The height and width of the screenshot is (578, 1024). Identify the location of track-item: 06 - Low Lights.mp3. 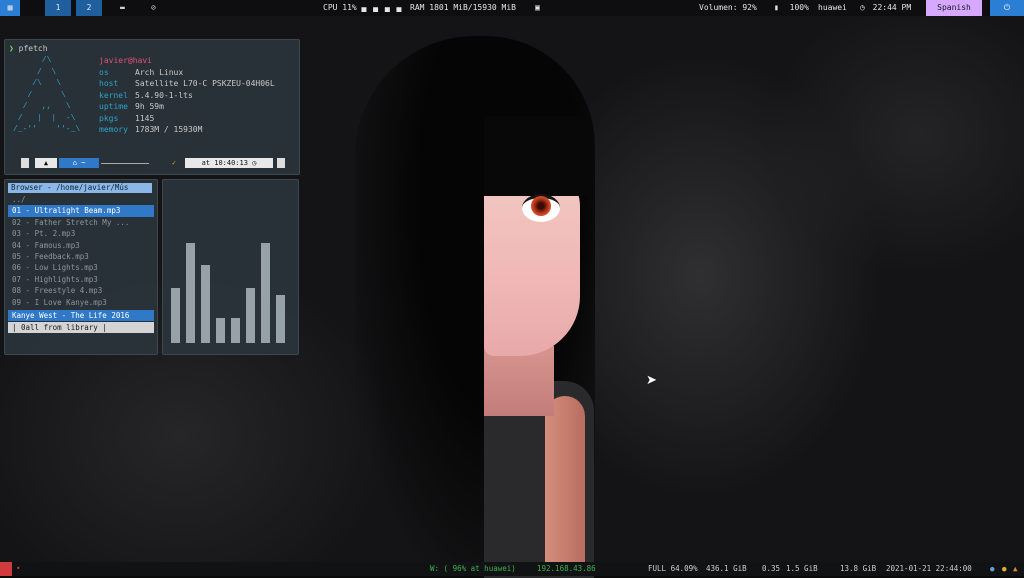
(81, 267).